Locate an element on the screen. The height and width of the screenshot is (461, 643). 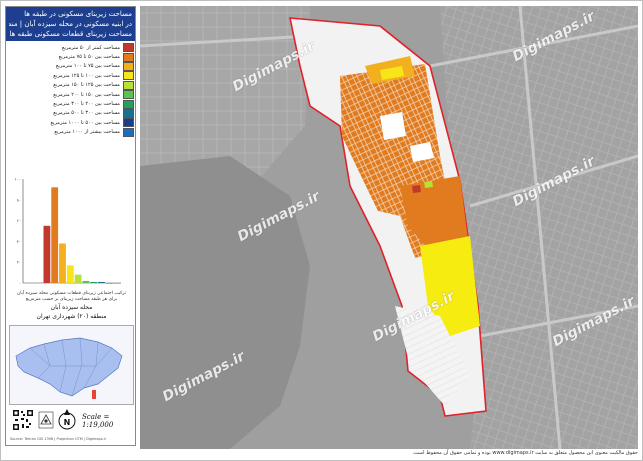
legend-label: مساحت کمتر از ۵۰ مترمربع is located at coordinates (90, 47).